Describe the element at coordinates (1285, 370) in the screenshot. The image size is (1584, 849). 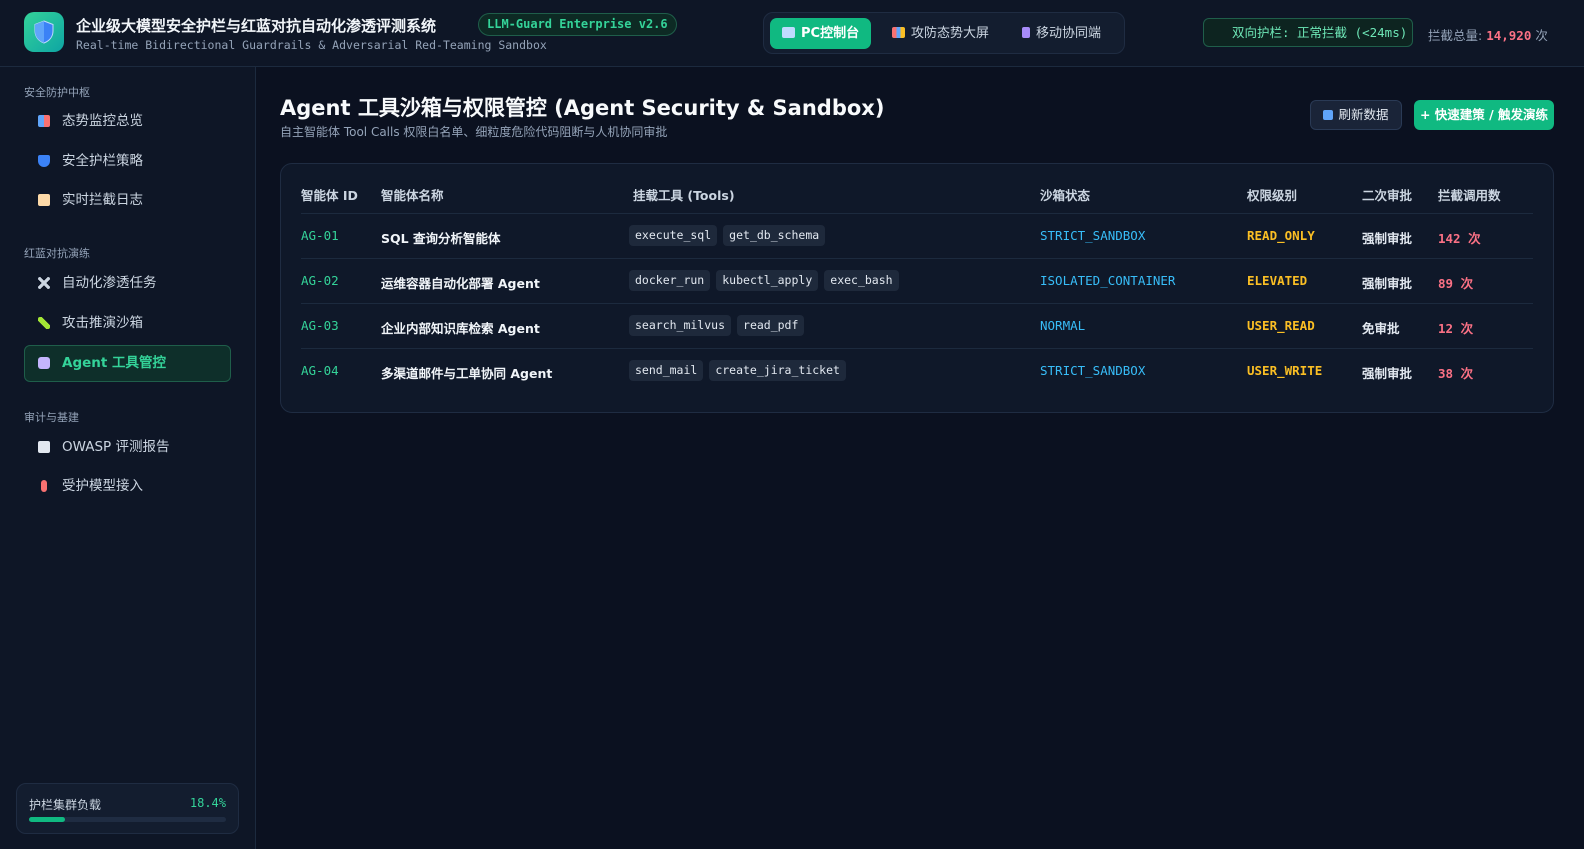
I see `permission-level: USER_WRITE` at that location.